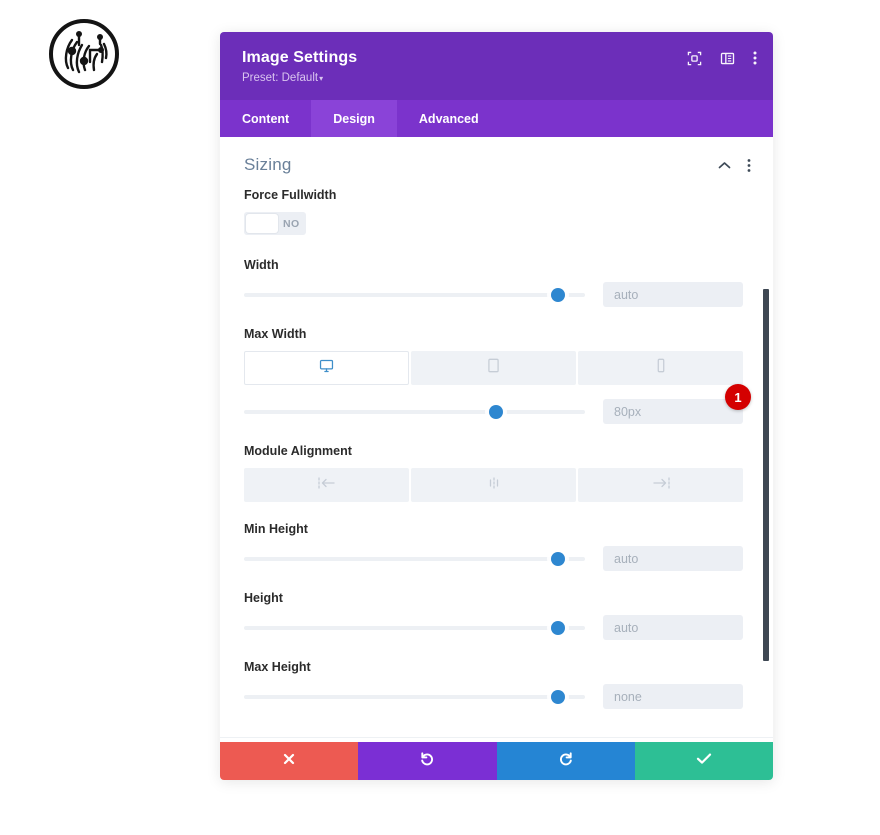 The height and width of the screenshot is (835, 880). I want to click on close-x-icon, so click(289, 761).